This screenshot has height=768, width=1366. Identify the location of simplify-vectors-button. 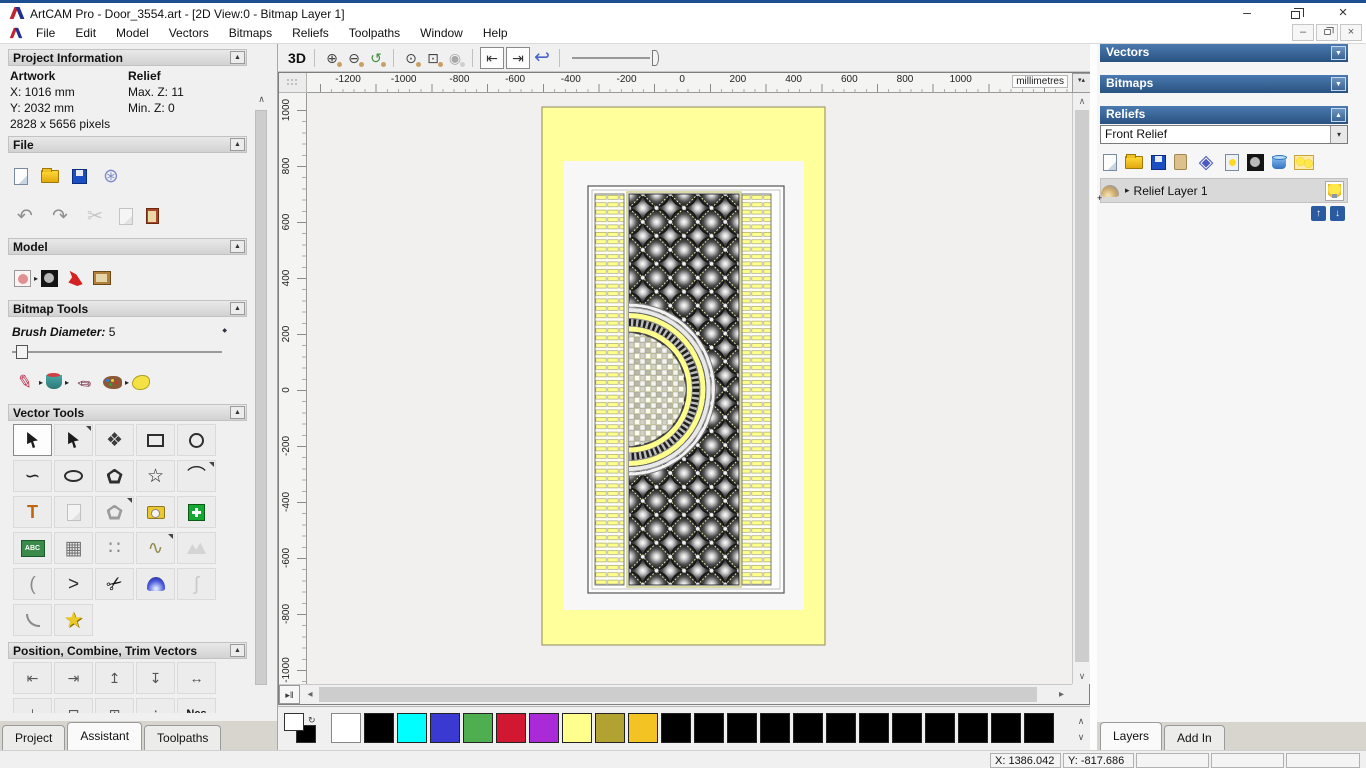
(196, 548).